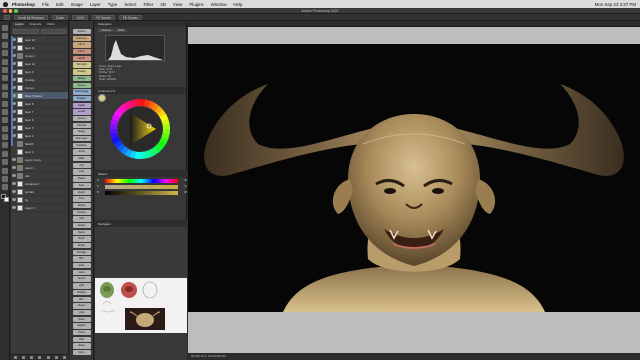 This screenshot has height=360, width=640. What do you see at coordinates (140, 129) in the screenshot?
I see `color-wheel` at bounding box center [140, 129].